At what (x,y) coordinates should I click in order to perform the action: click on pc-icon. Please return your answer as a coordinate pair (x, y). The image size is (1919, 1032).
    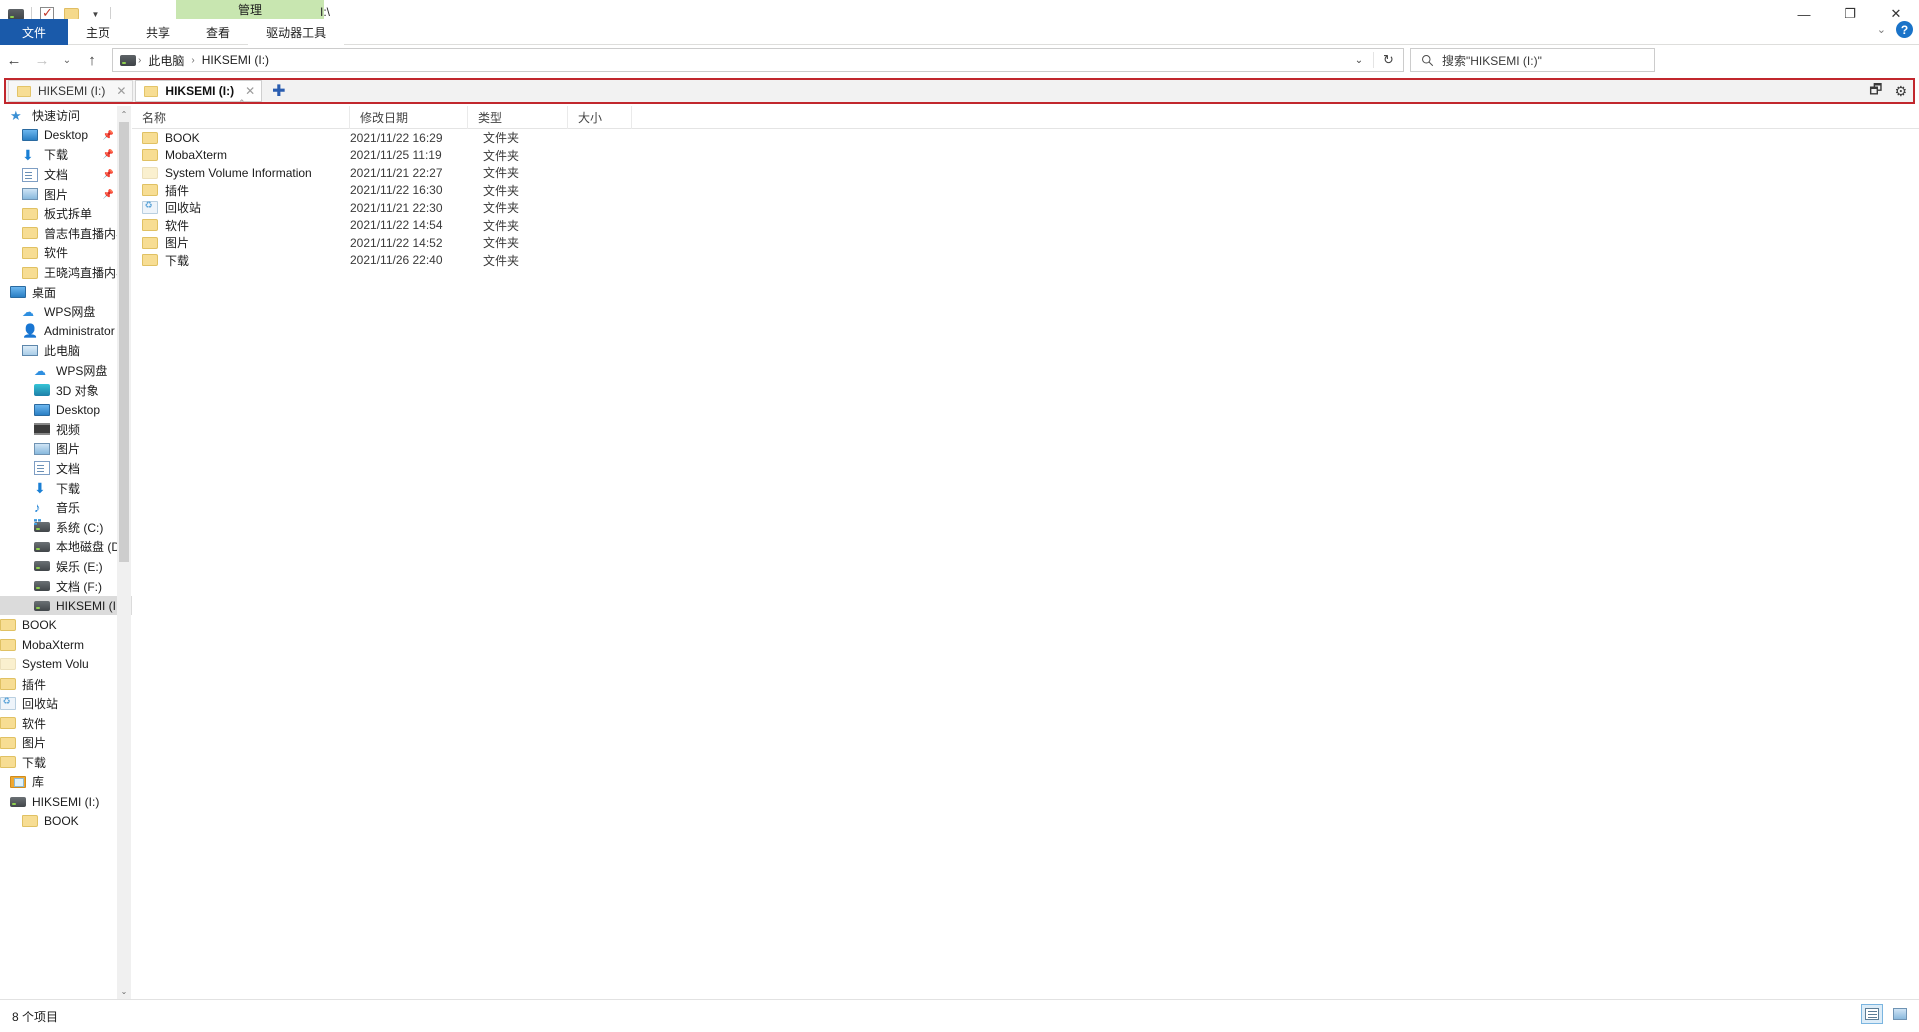
    Looking at the image, I should click on (30, 351).